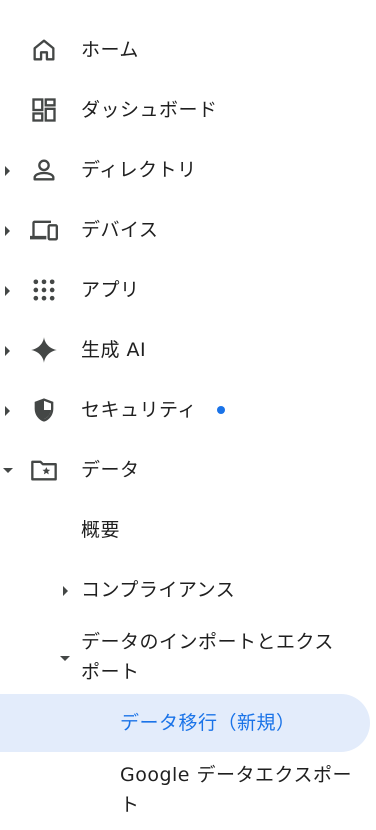  I want to click on nav-subitem-data-migration: データ移行（新規）, so click(185, 723).